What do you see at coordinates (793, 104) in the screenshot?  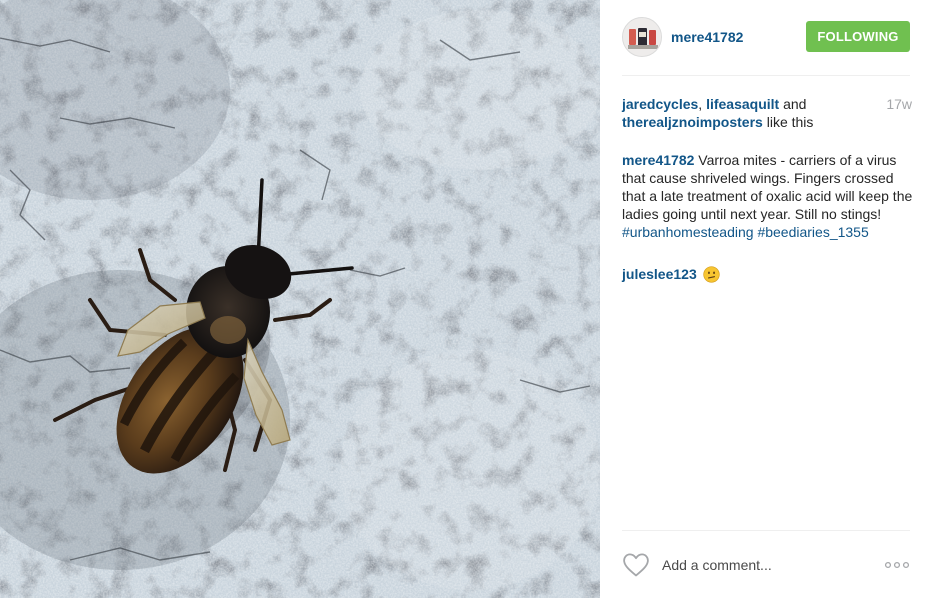 I see `likes-and-text: and` at bounding box center [793, 104].